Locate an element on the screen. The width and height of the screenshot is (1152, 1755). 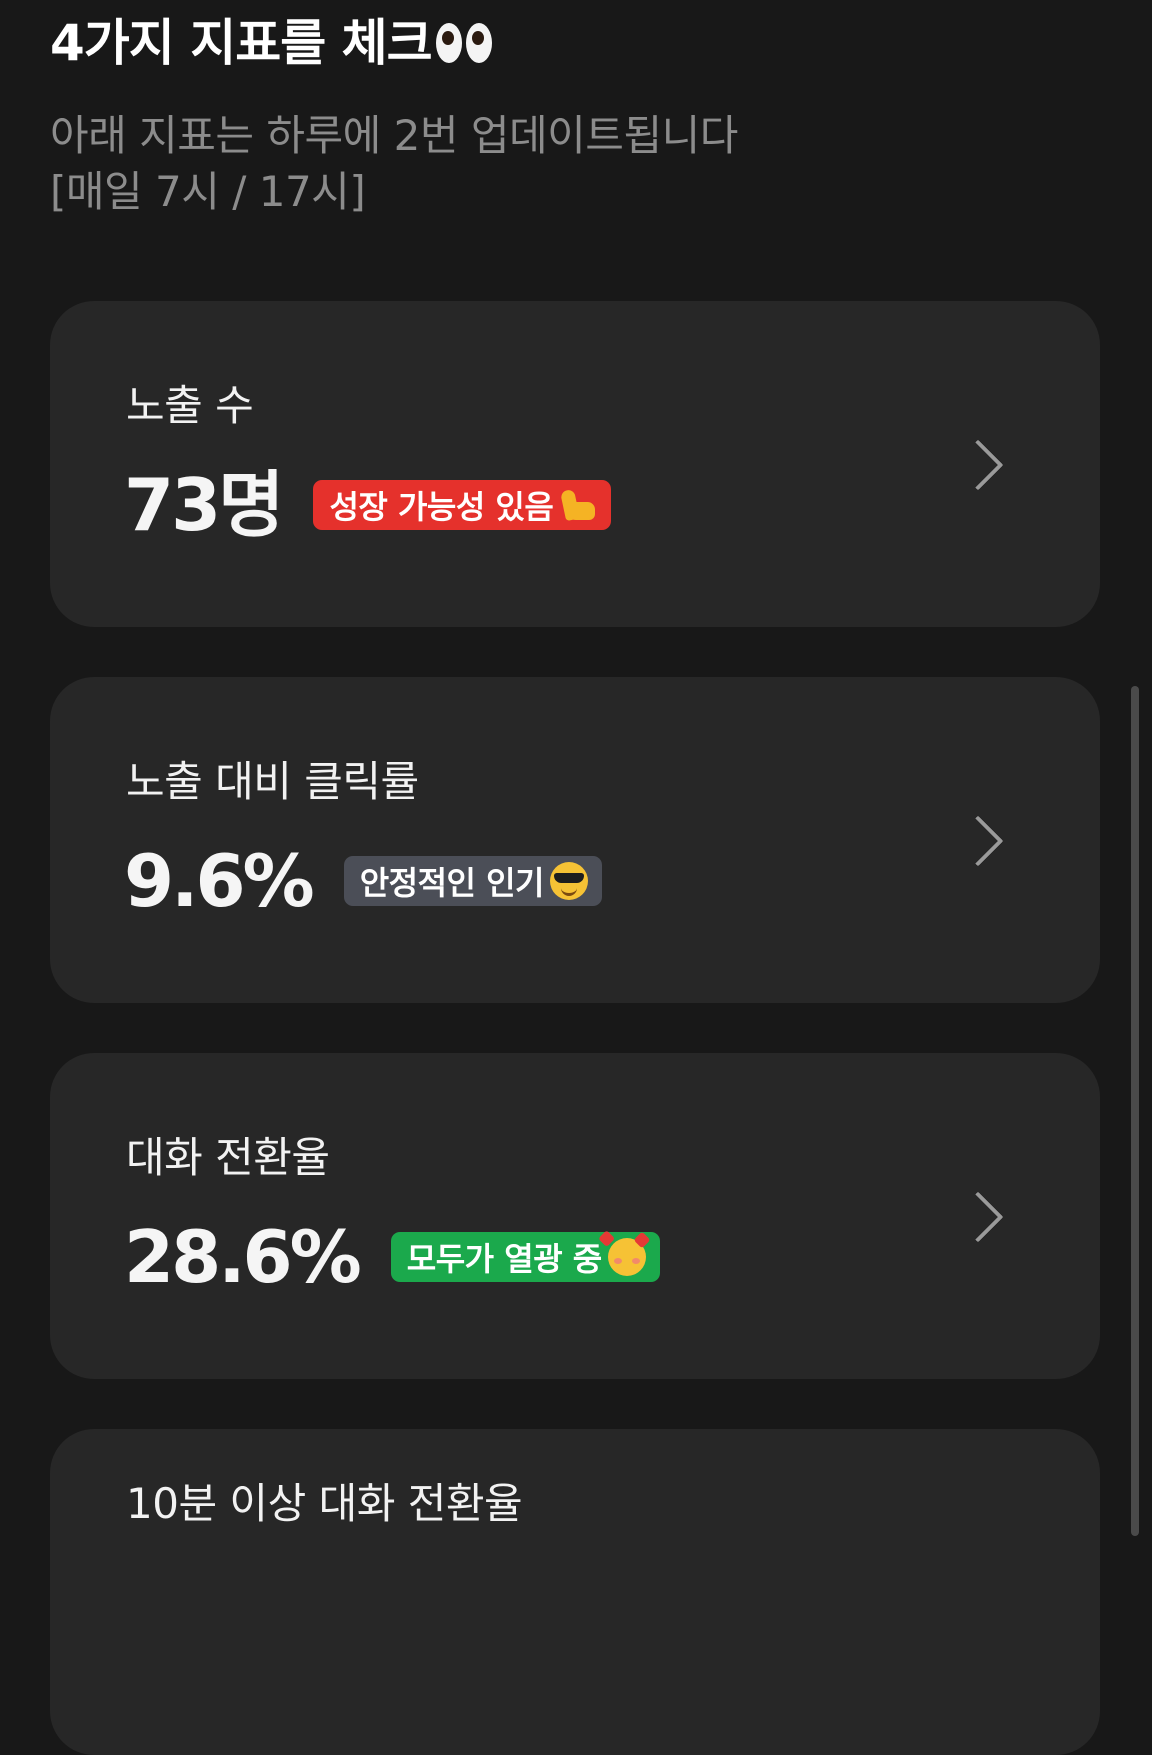
metric-value-row: 73명 성장 가능성 있음 is located at coordinates (368, 505).